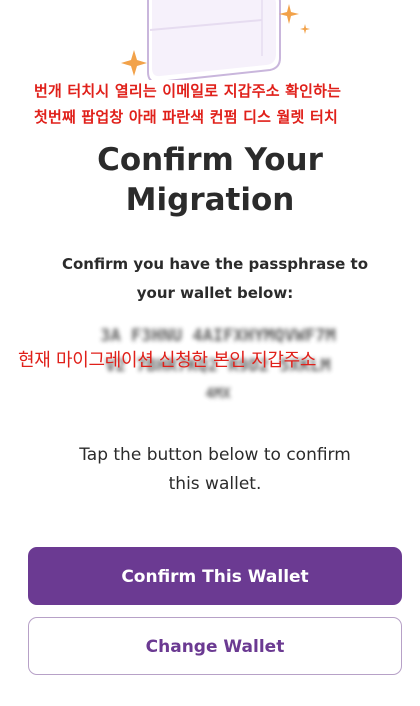 This screenshot has height=706, width=420. Describe the element at coordinates (214, 264) in the screenshot. I see `subtitle-line: Confirm you have the passphrase to` at that location.